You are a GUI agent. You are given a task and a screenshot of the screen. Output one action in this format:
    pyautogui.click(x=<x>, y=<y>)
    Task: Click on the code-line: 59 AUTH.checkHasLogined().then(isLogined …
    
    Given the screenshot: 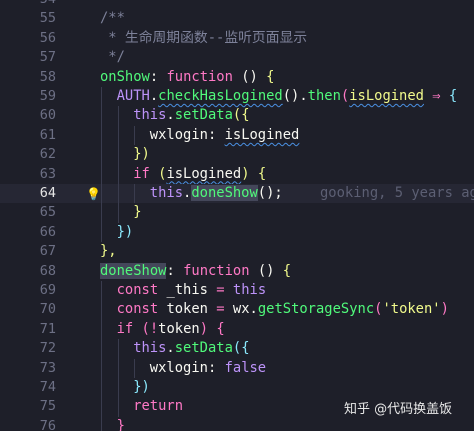 What is the action you would take?
    pyautogui.click(x=237, y=97)
    